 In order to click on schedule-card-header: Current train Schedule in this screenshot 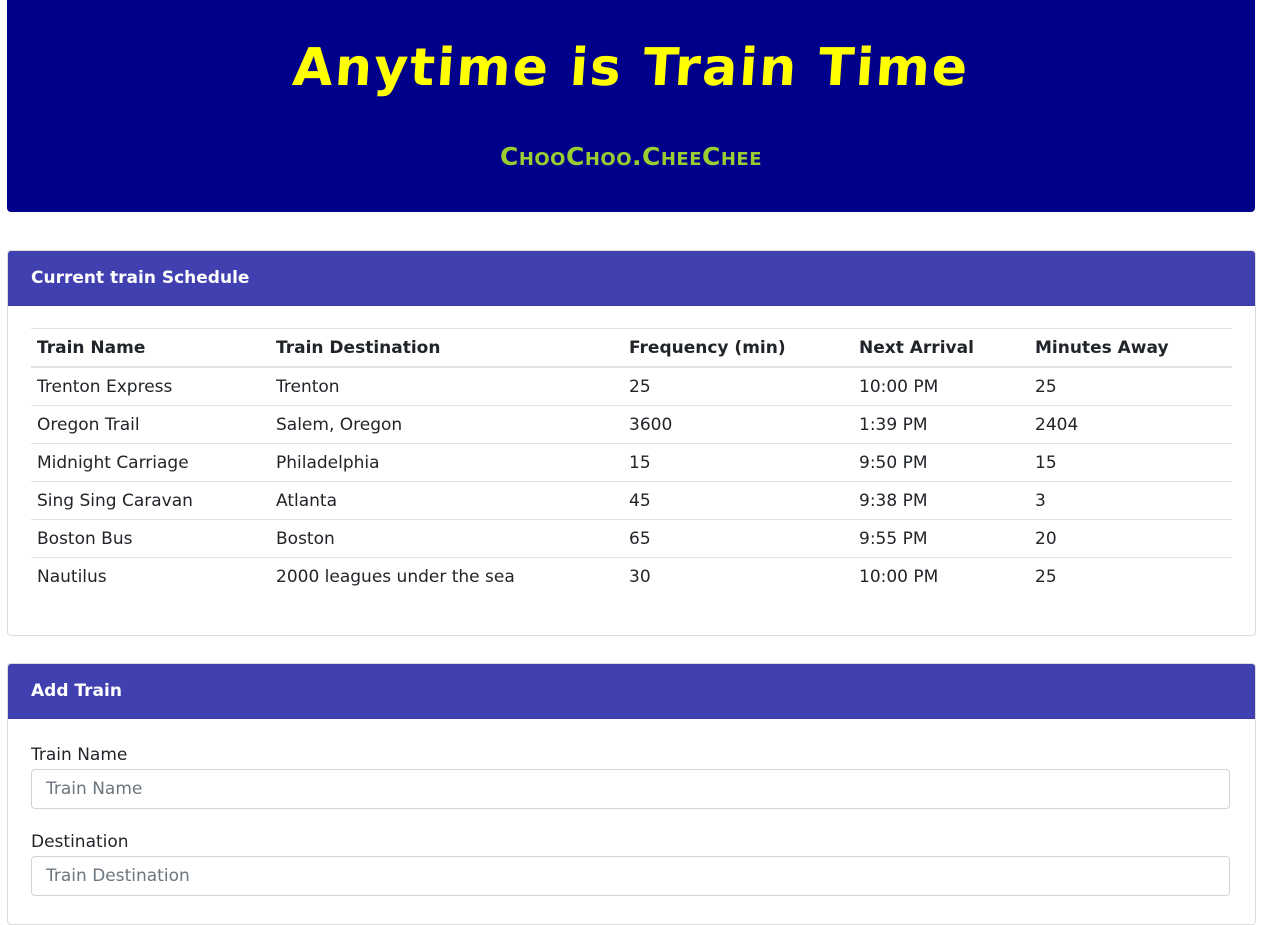, I will do `click(631, 278)`.